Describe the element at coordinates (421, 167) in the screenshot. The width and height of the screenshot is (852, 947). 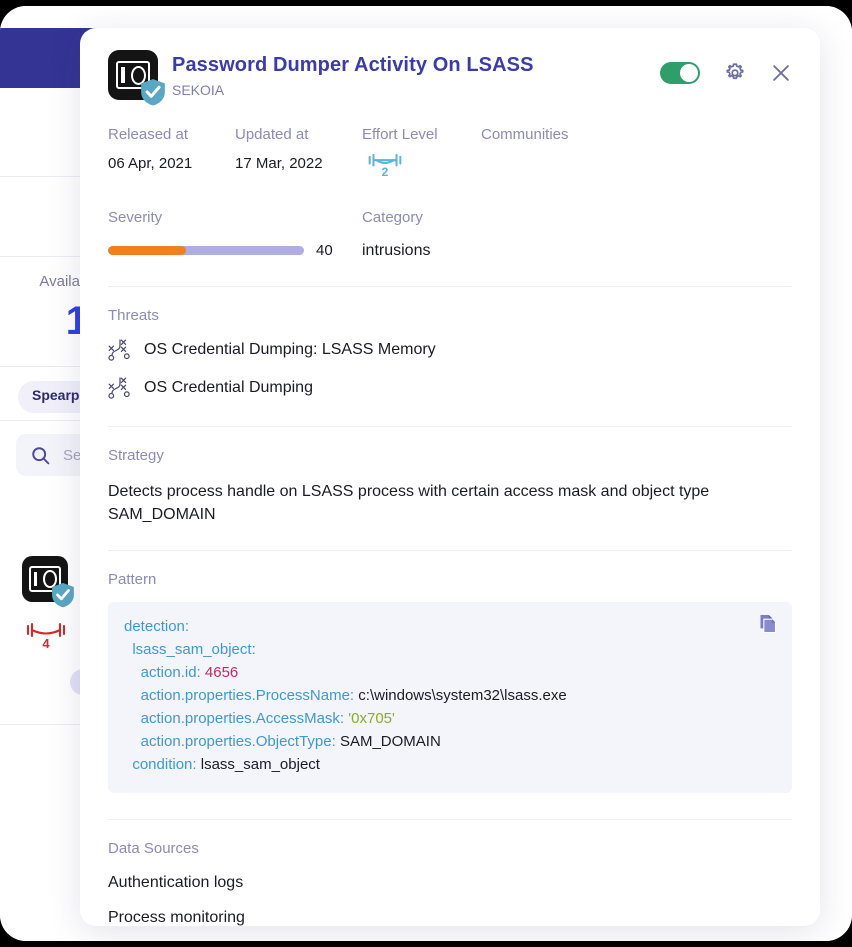
I see `effort-level-indicator: 2` at that location.